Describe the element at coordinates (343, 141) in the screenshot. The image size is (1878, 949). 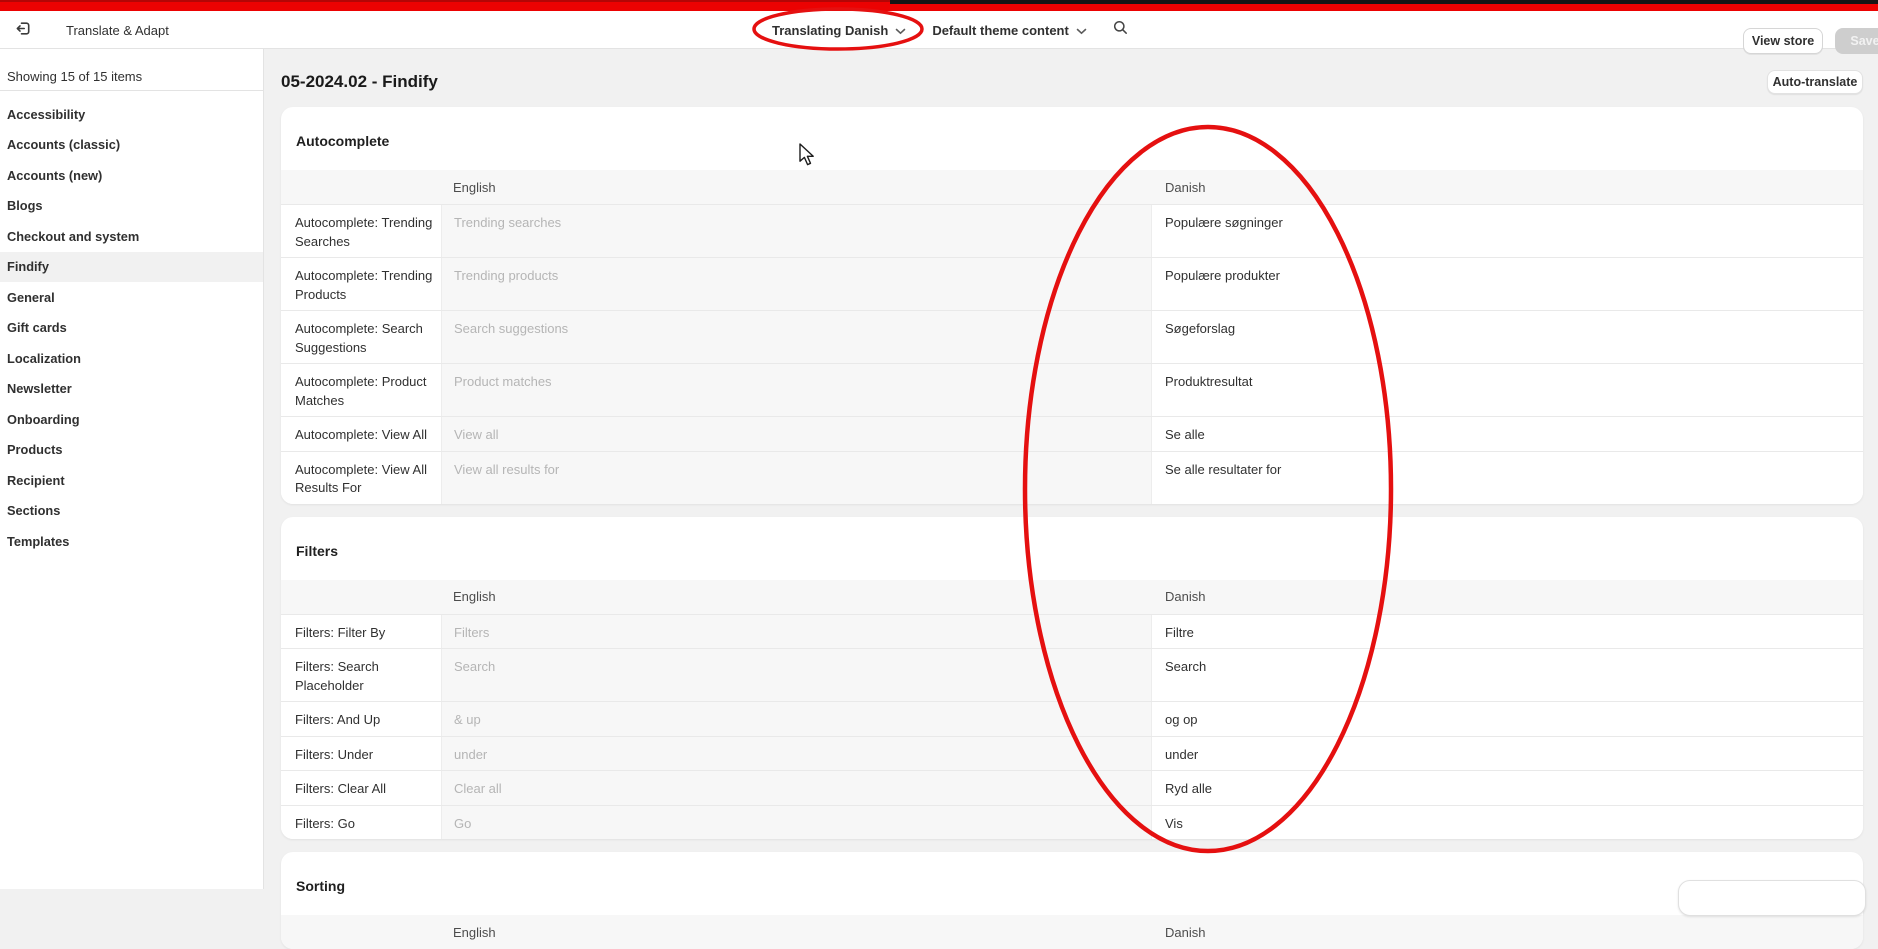
I see `section-title: Autocomplete` at that location.